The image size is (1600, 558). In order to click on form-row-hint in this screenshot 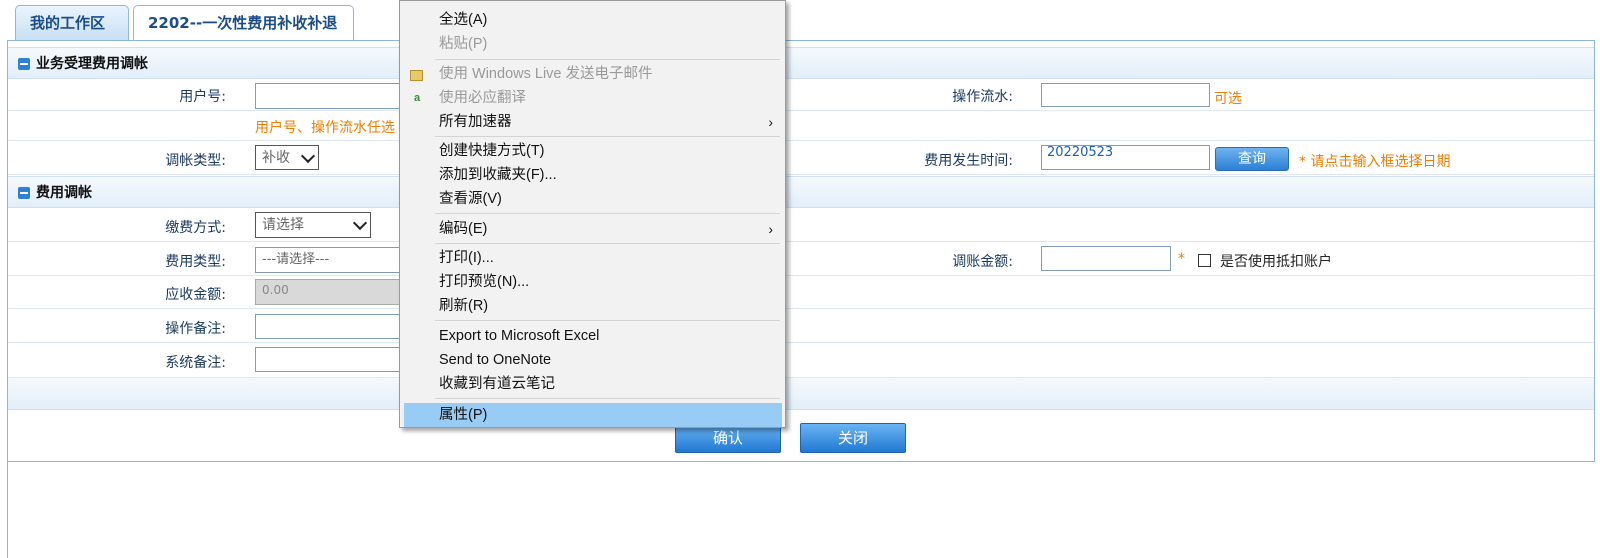, I will do `click(801, 126)`.